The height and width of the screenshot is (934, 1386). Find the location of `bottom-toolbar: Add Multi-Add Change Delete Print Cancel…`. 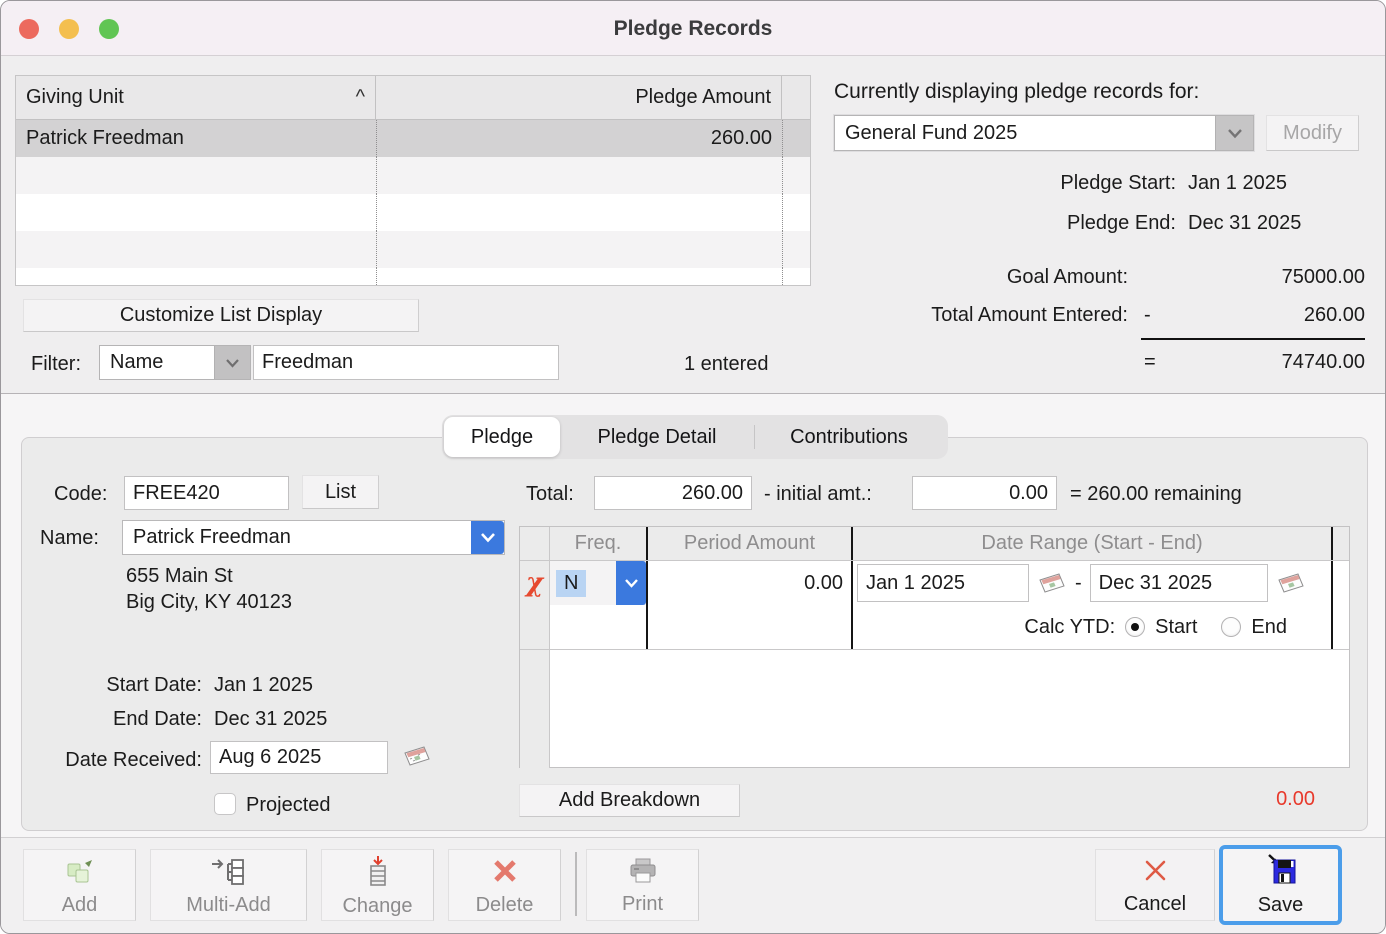

bottom-toolbar: Add Multi-Add Change Delete Print Cancel… is located at coordinates (693, 885).